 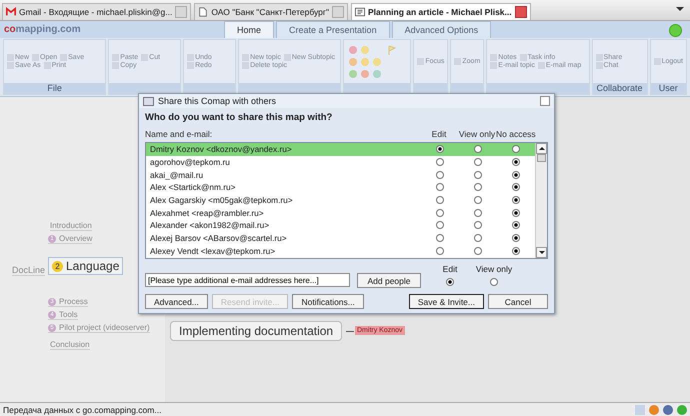 What do you see at coordinates (515, 134) in the screenshot?
I see `column-header: No access` at bounding box center [515, 134].